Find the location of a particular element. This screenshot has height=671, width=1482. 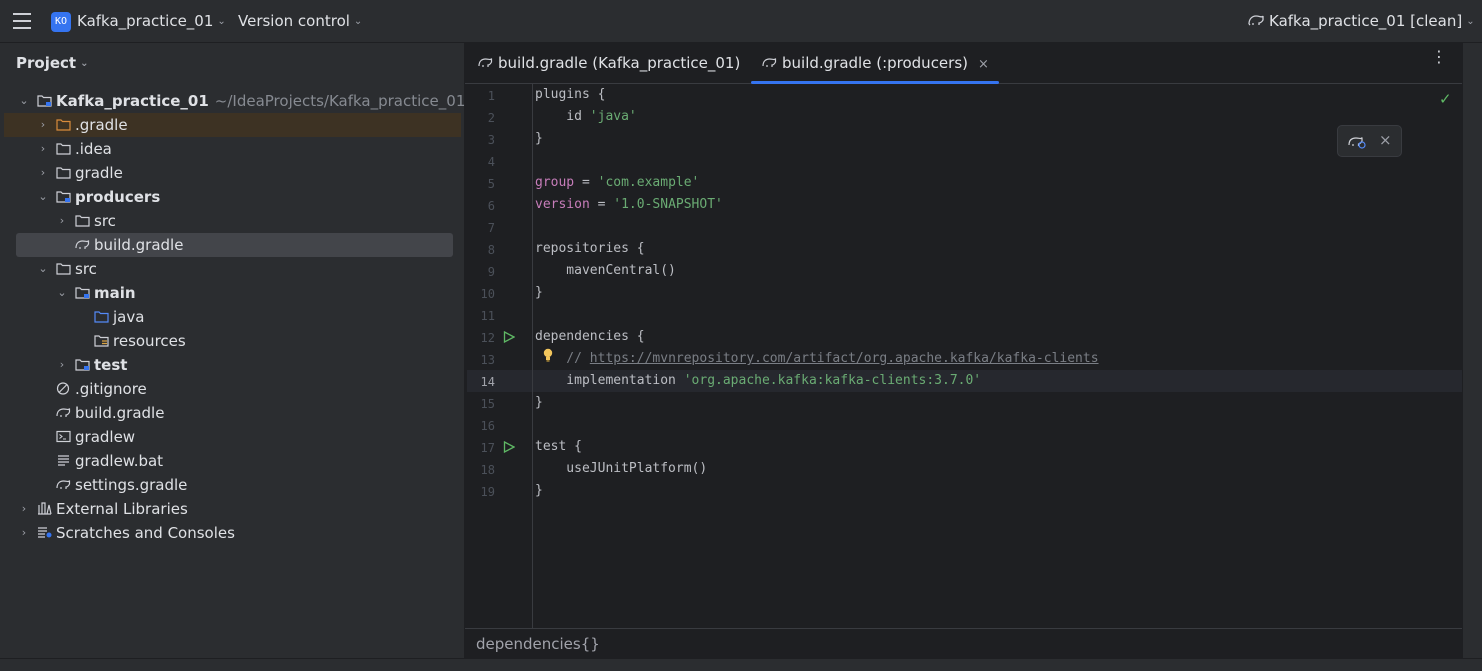

tree-item-label: .gitignore is located at coordinates (111, 389).